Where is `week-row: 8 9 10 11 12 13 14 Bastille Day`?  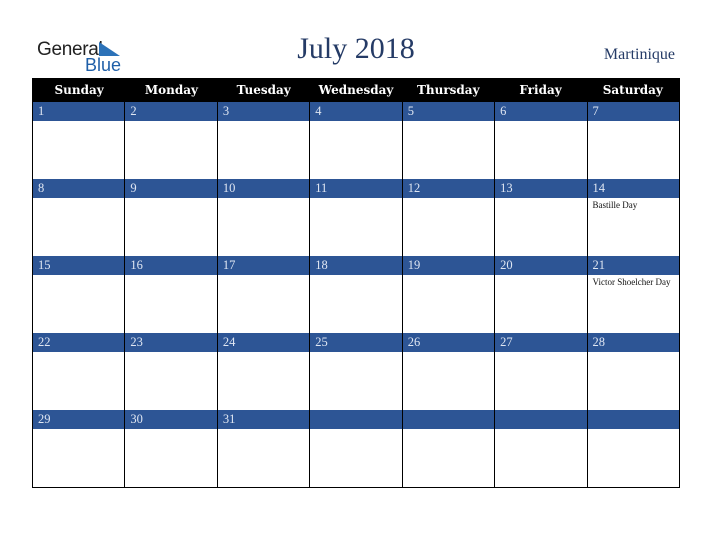 week-row: 8 9 10 11 12 13 14 Bastille Day is located at coordinates (356, 217).